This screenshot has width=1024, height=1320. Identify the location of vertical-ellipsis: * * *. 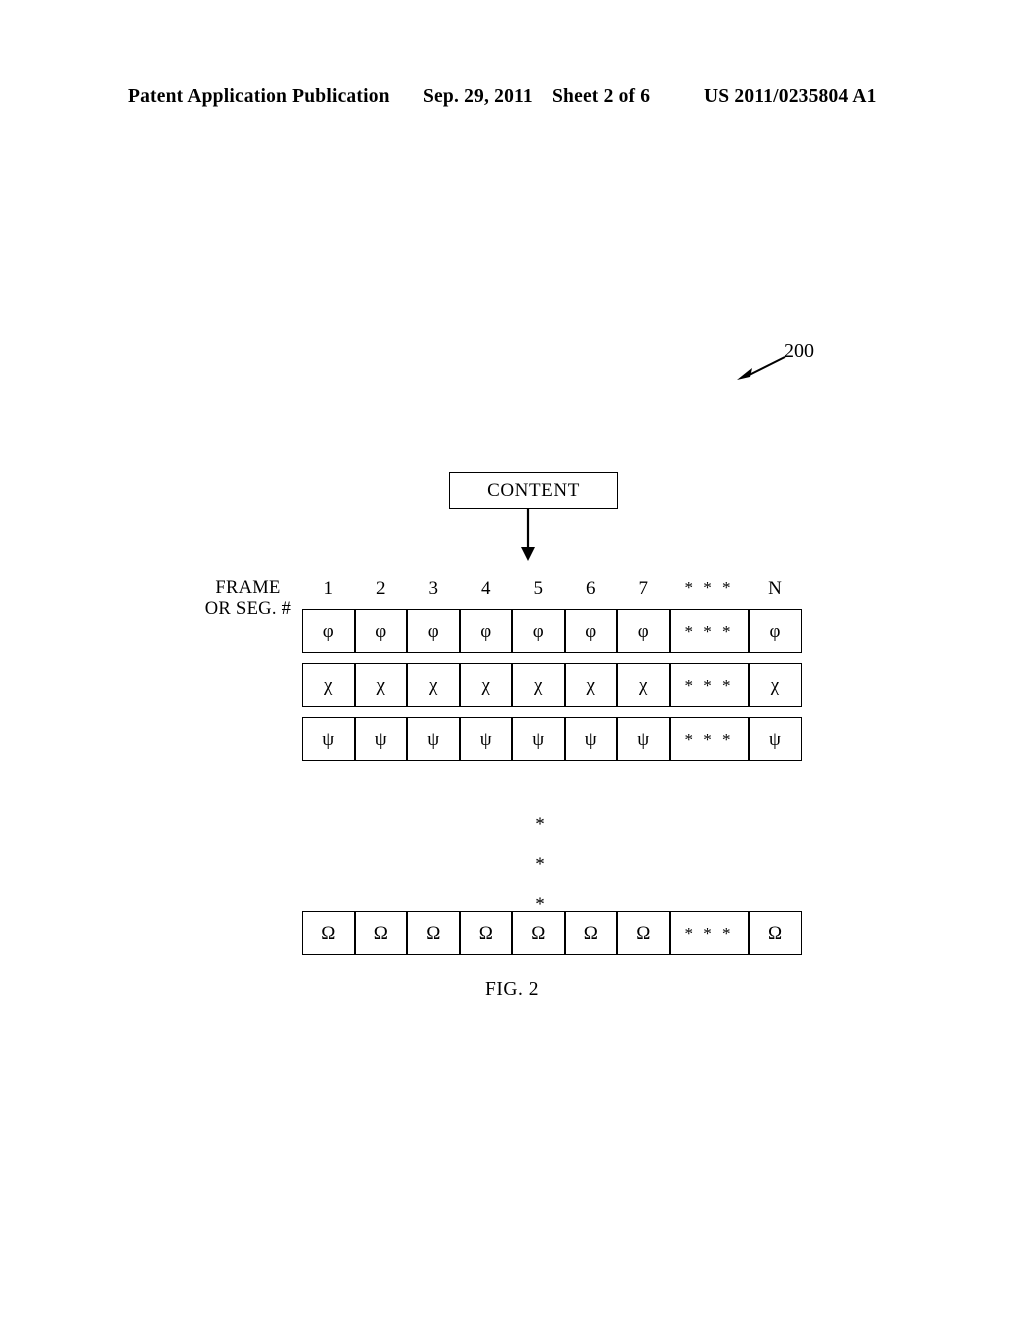
(540, 865).